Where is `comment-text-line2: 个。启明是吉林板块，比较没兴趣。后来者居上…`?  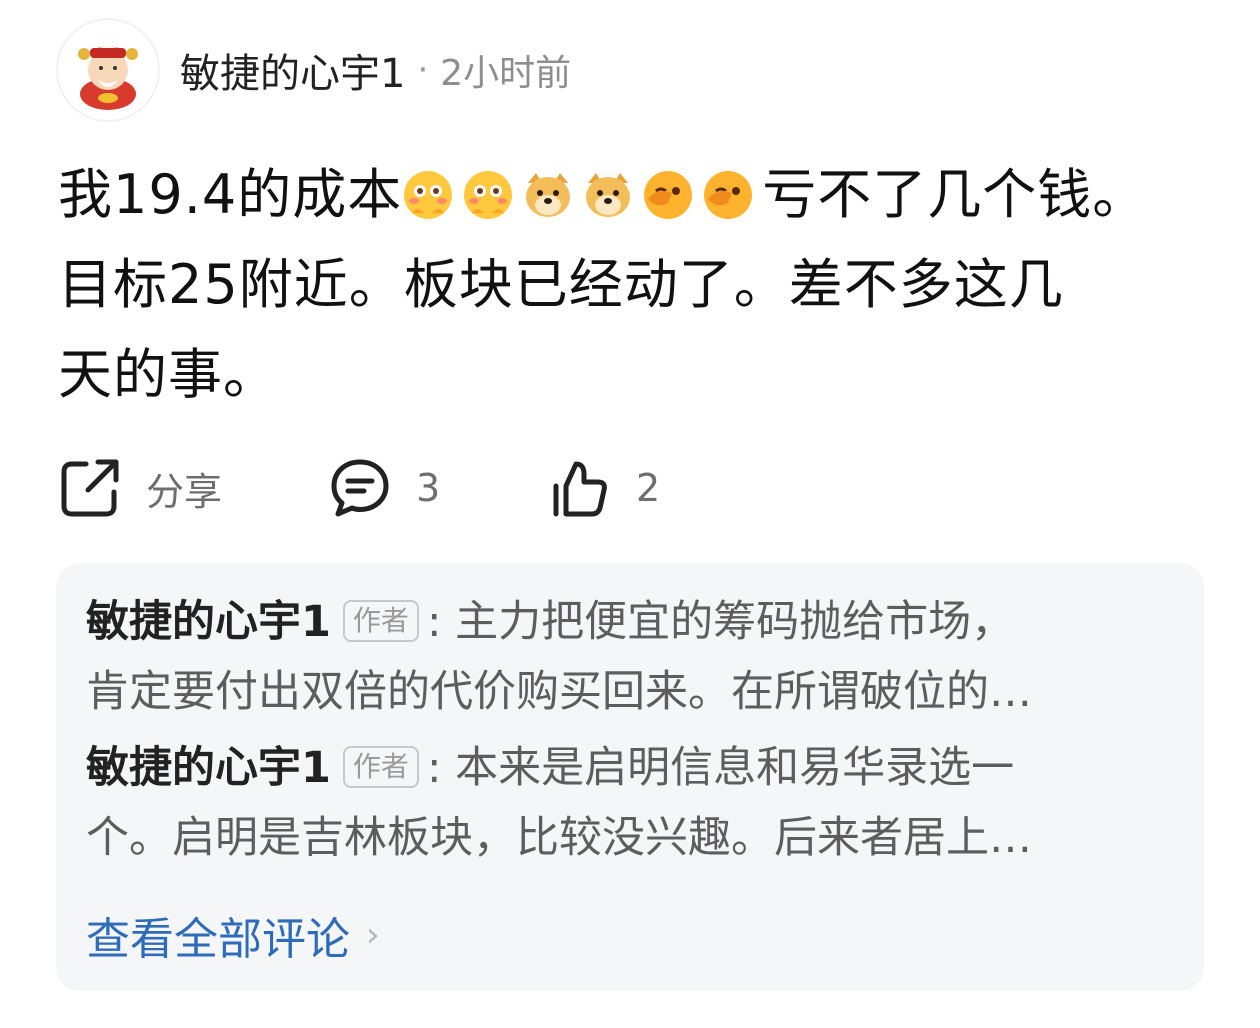
comment-text-line2: 个。启明是吉林板块，比较没兴趣。后来者居上… is located at coordinates (559, 838).